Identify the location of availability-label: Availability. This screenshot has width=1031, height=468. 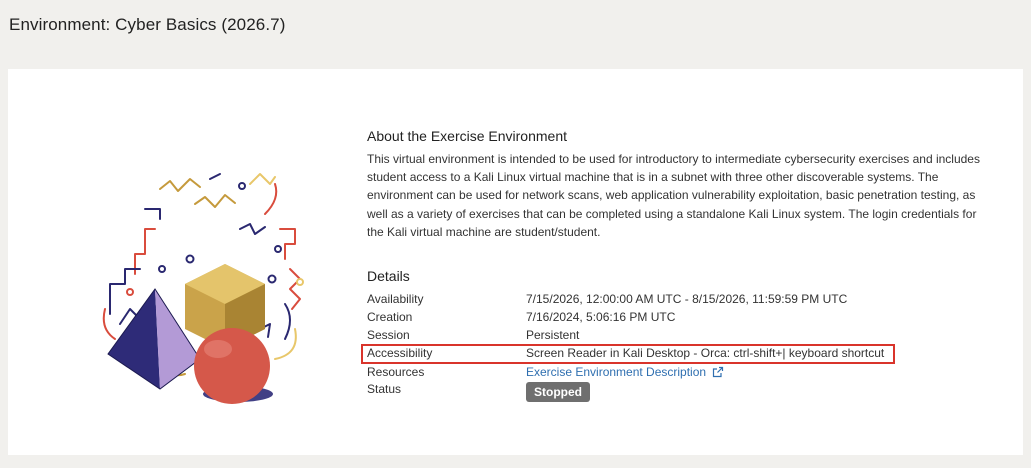
(395, 299).